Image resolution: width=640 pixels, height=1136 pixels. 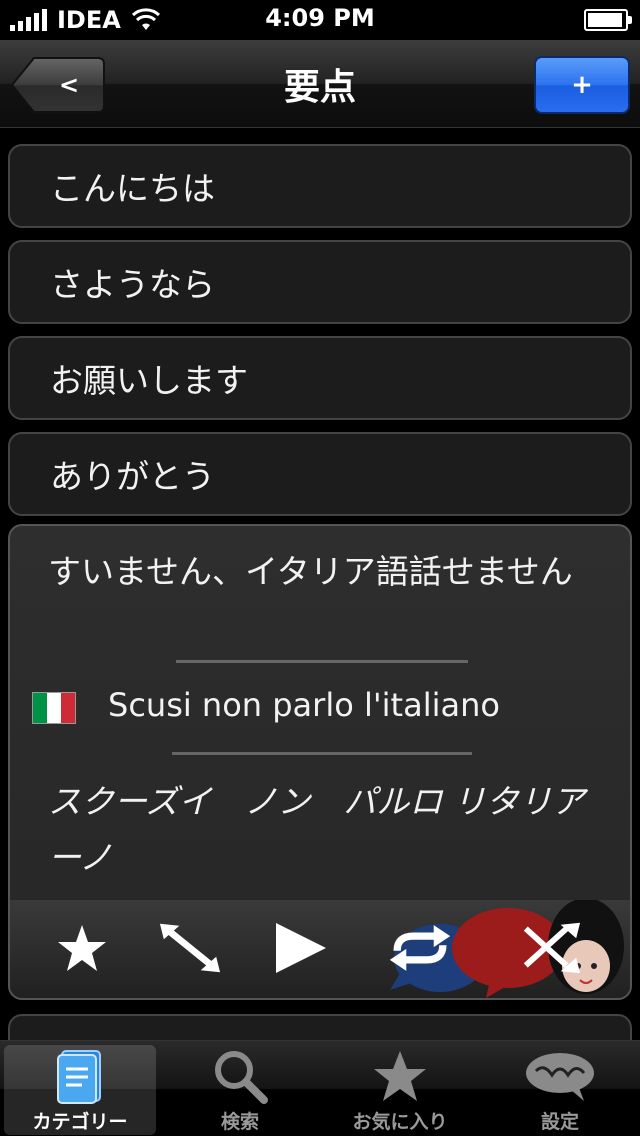 I want to click on flag-stripe-white, so click(x=54, y=708).